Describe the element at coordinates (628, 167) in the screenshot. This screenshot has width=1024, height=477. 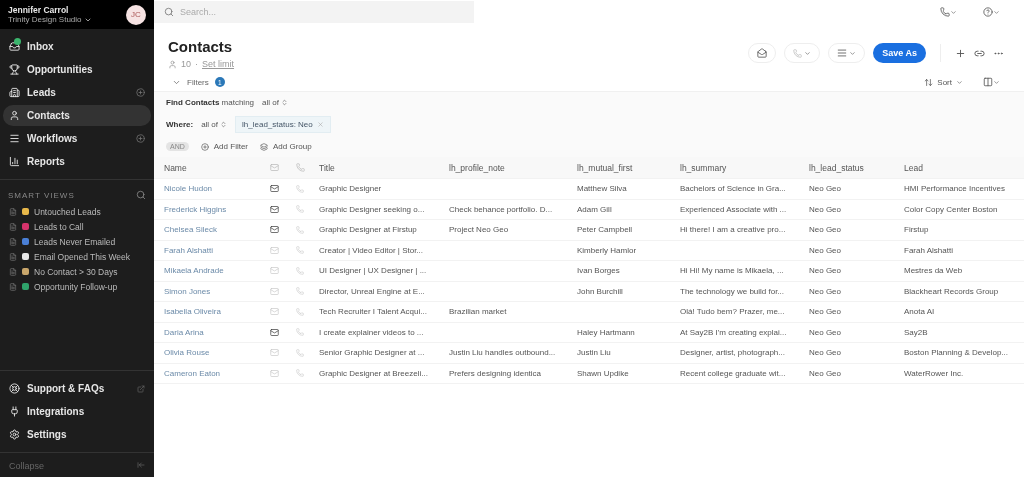
I see `column-header: lh_mutual_first` at that location.